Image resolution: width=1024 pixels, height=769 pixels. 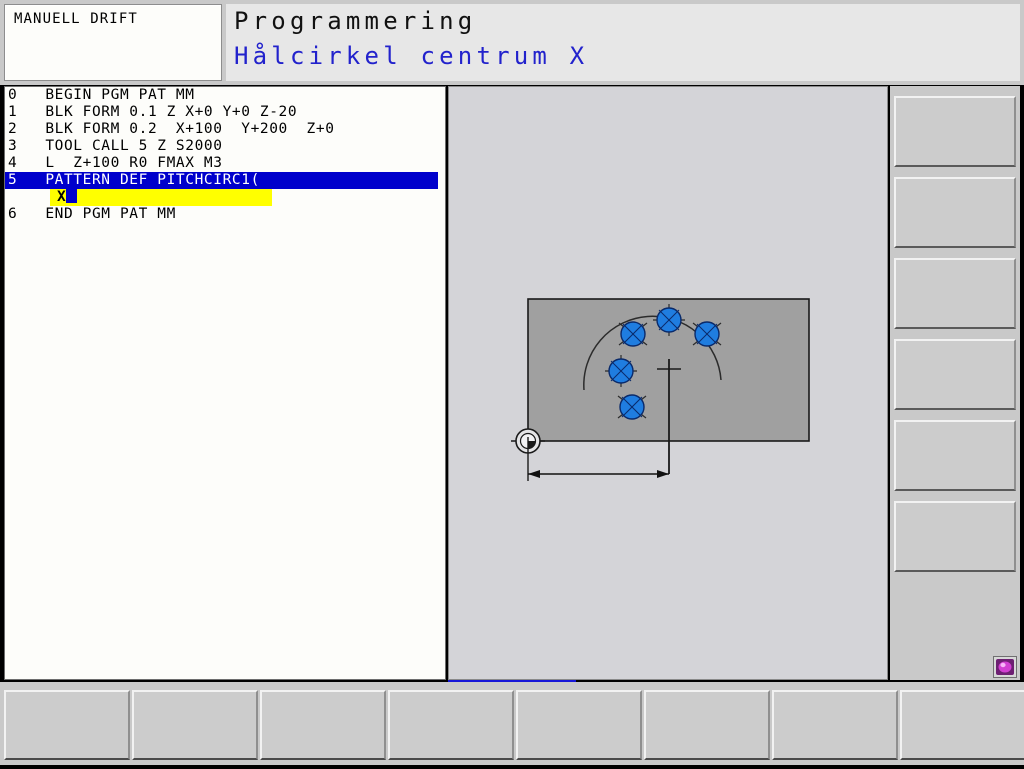 I want to click on title-box: Programmering Hålcirkel centrum X, so click(x=623, y=42).